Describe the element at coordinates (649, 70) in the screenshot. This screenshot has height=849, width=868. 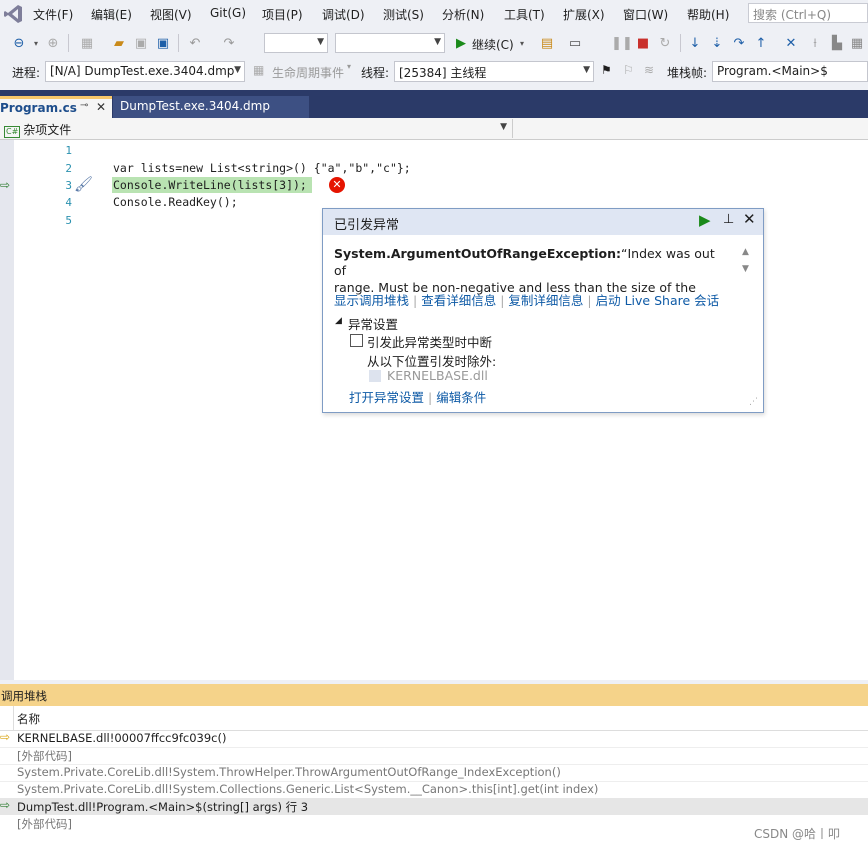
I see `show-threads-icon: ≋` at that location.